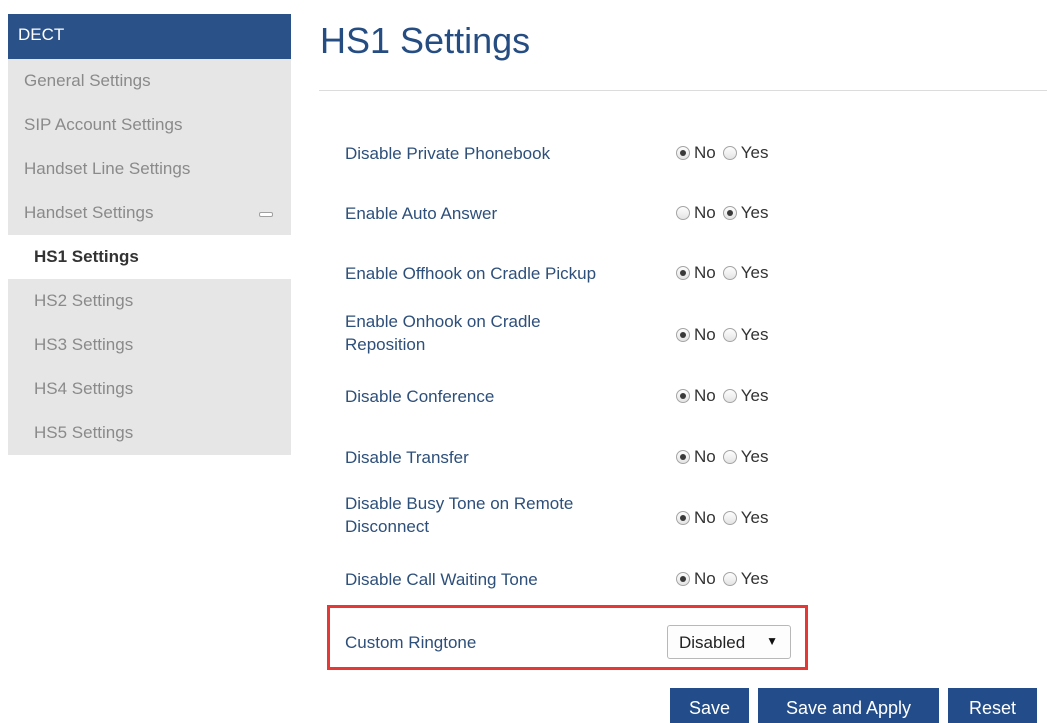  What do you see at coordinates (86, 256) in the screenshot?
I see `sidebar-item-label: HS1 Settings` at bounding box center [86, 256].